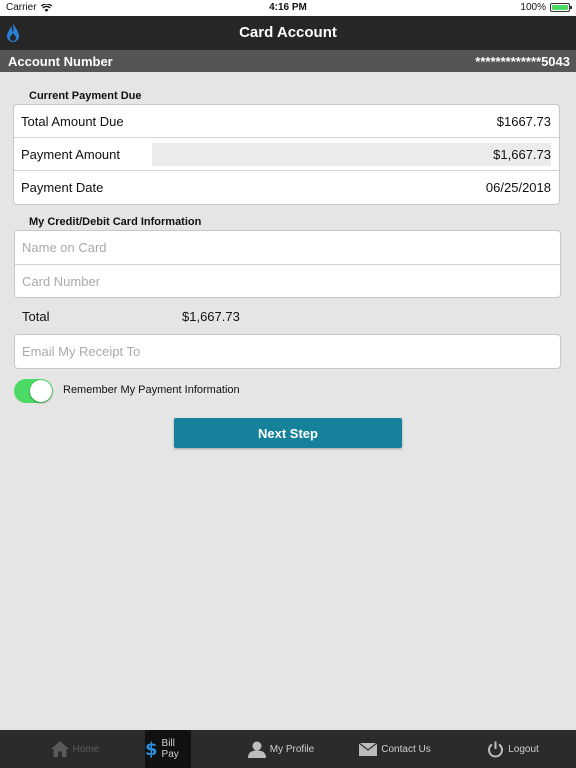 The width and height of the screenshot is (576, 768). Describe the element at coordinates (115, 222) in the screenshot. I see `card-info-heading: My Credit/Debit Card Information` at that location.